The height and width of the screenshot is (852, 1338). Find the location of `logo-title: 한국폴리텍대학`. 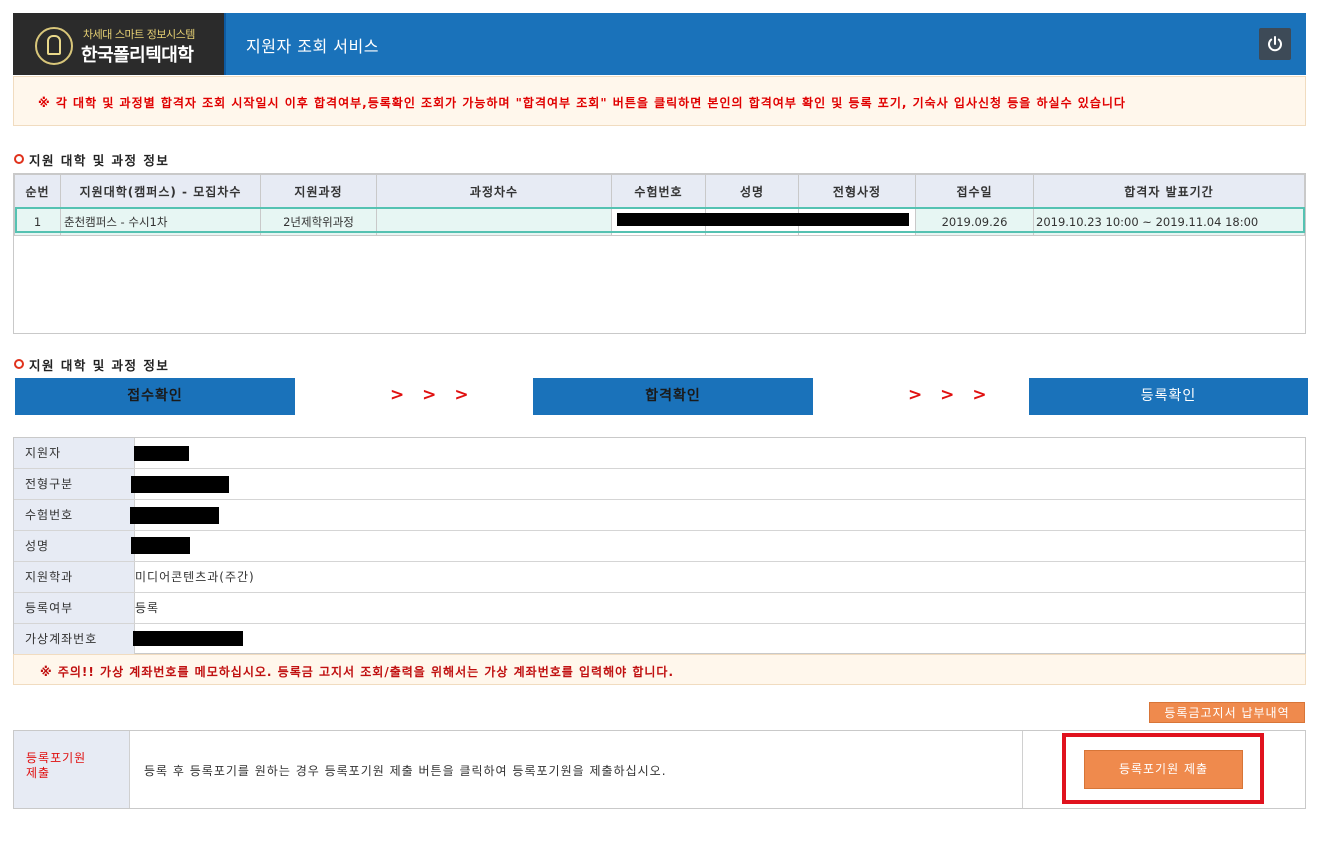

logo-title: 한국폴리텍대학 is located at coordinates (137, 55).